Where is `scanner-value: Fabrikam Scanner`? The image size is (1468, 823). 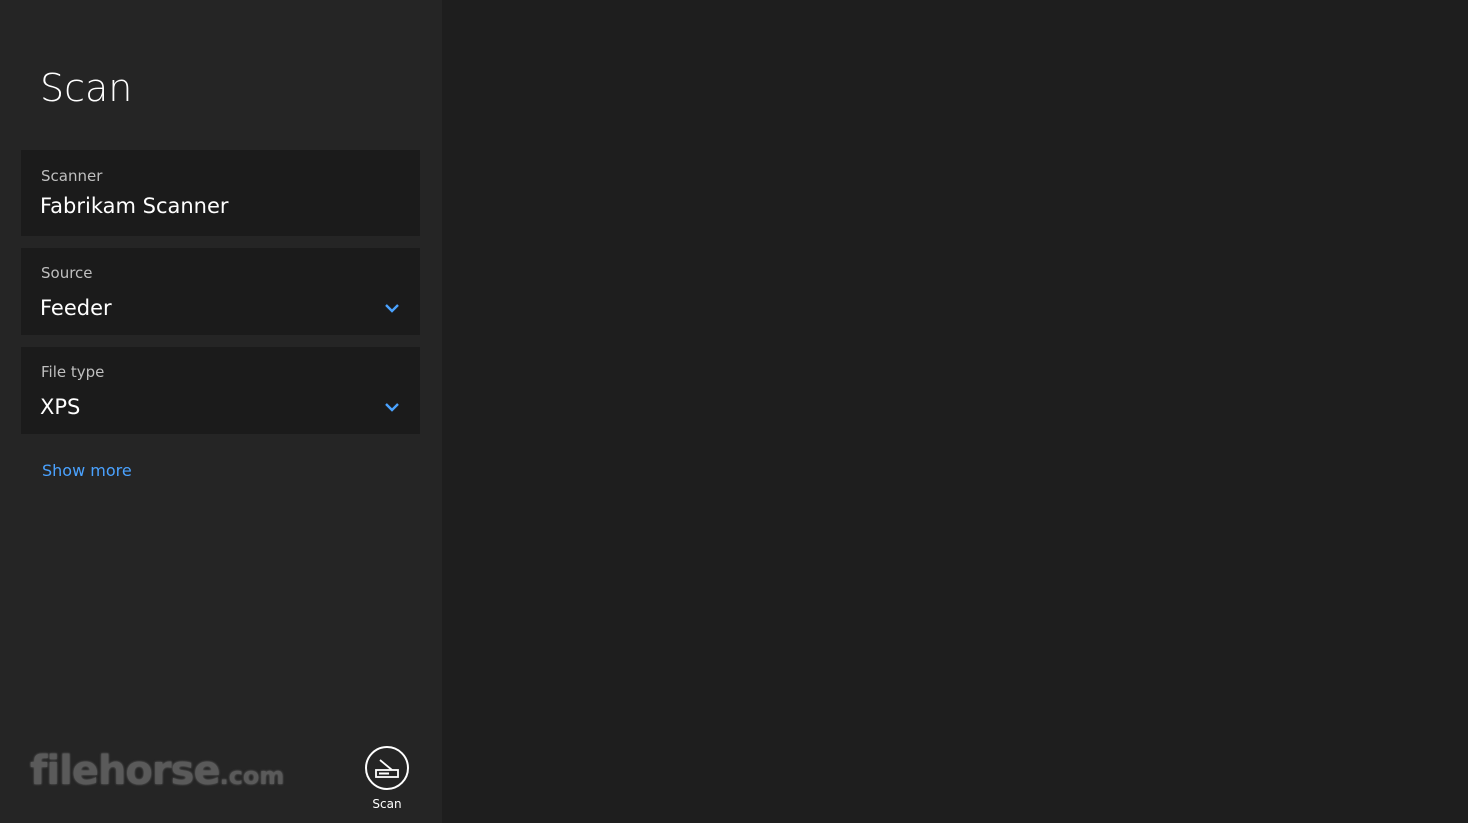
scanner-value: Fabrikam Scanner is located at coordinates (134, 206).